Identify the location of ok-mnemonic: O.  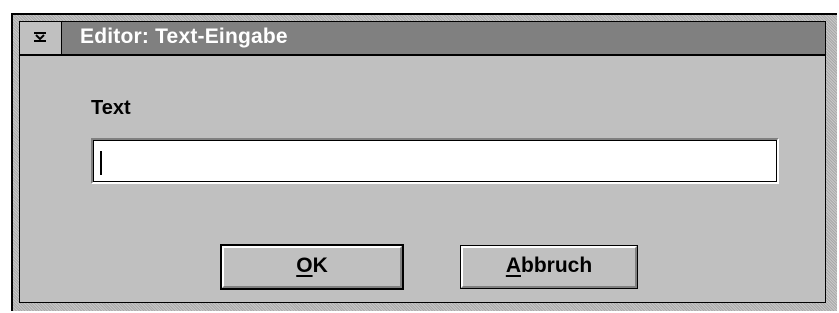
(304, 265).